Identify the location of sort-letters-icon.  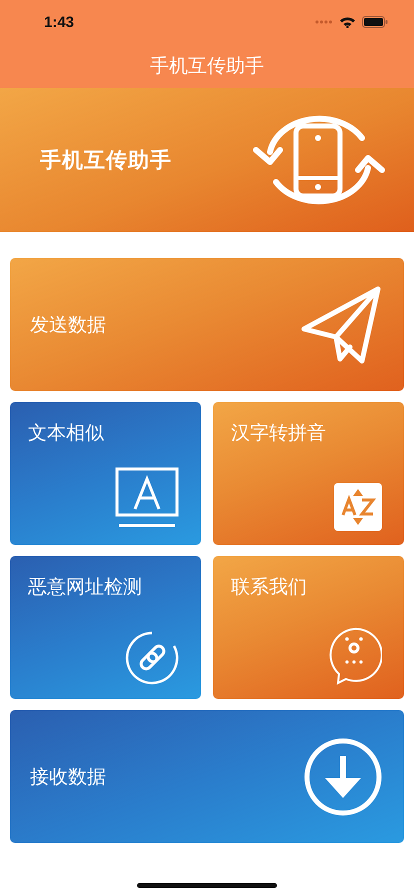
(358, 507).